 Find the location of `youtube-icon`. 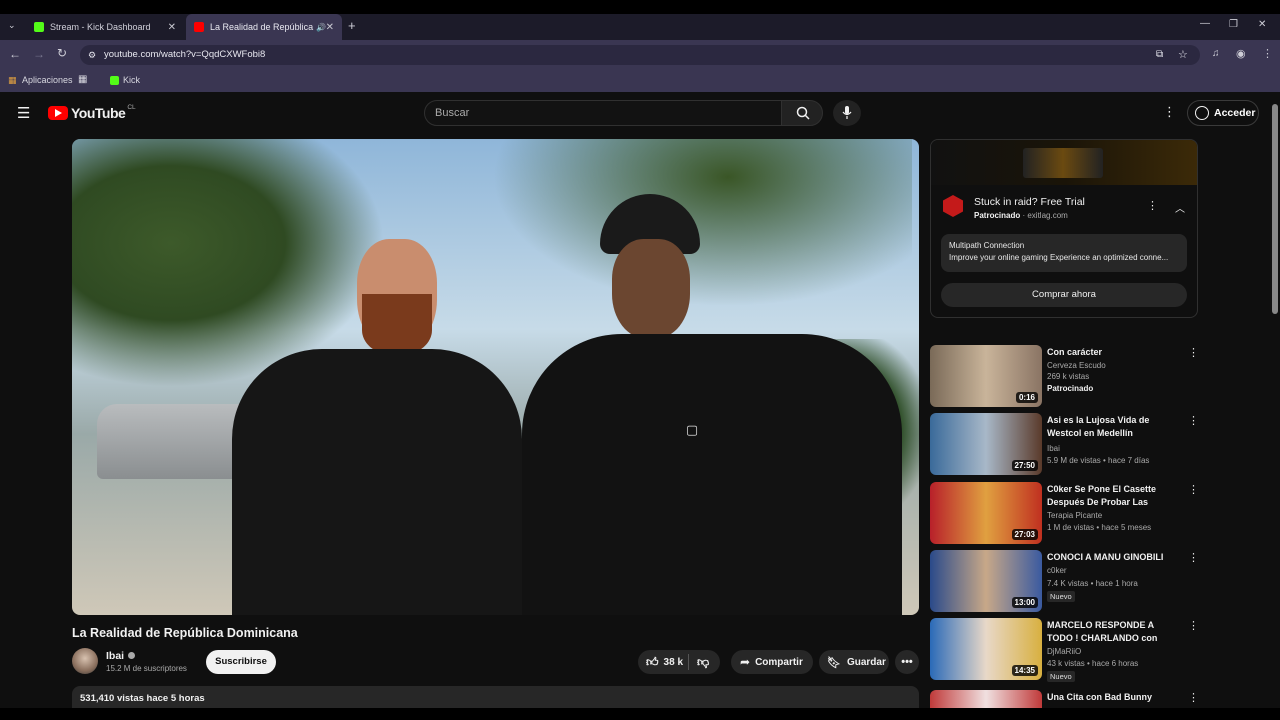

youtube-icon is located at coordinates (199, 27).